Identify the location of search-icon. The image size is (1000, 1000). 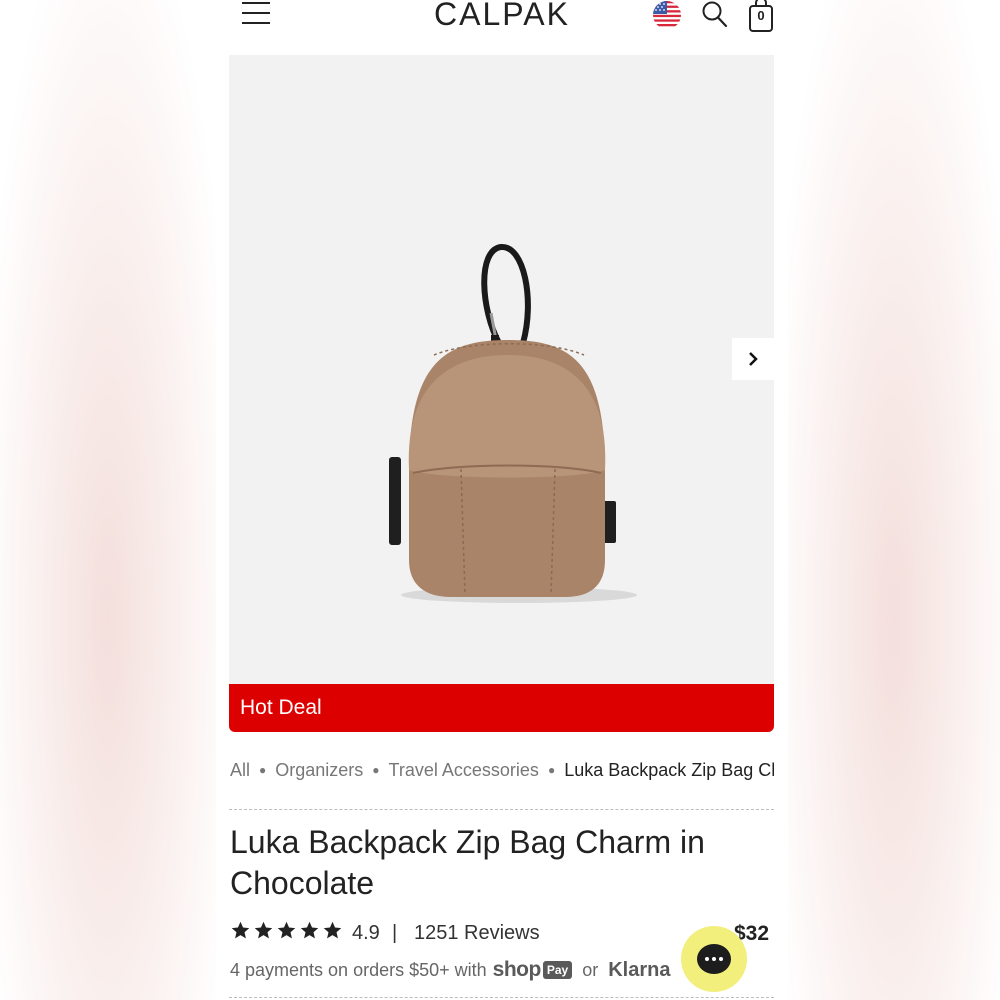
(715, 15).